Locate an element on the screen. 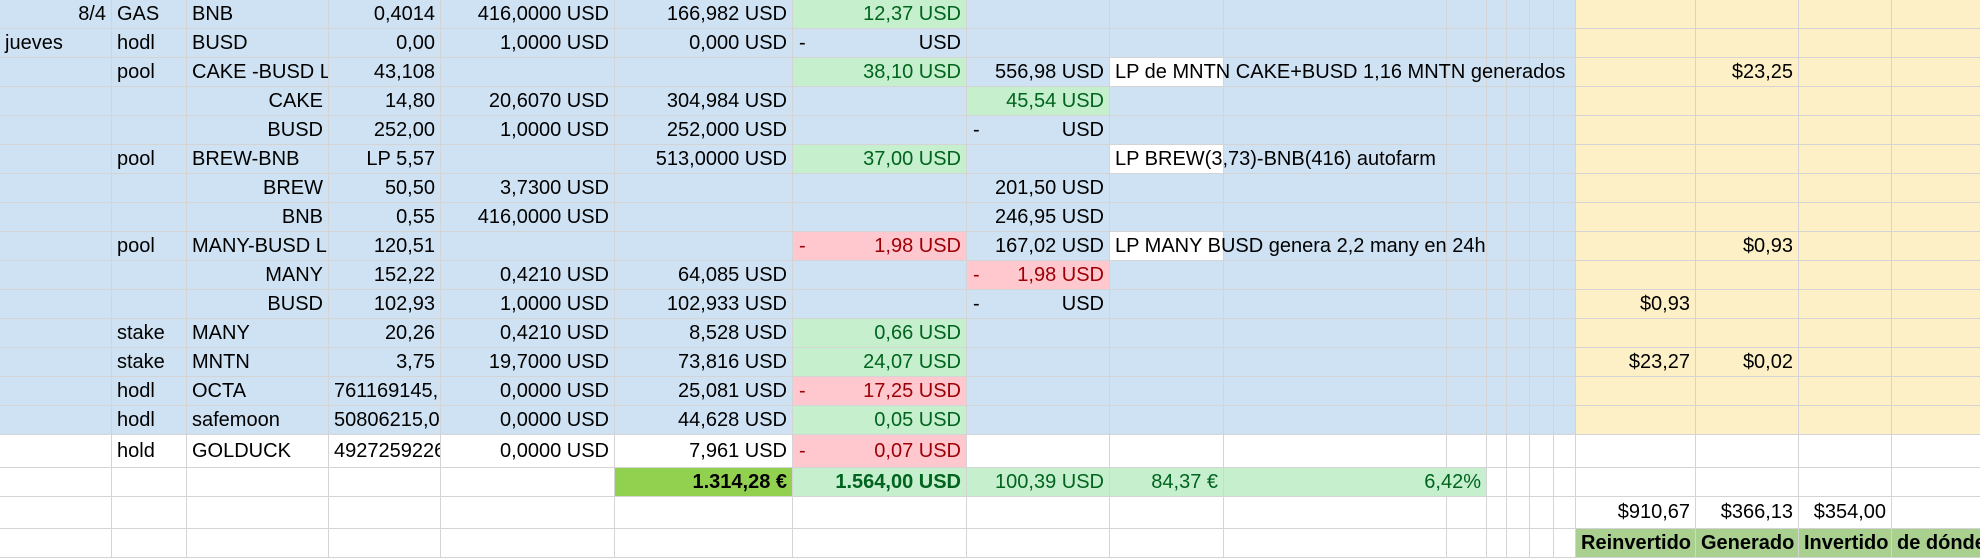 This screenshot has width=1980, height=558. cell-r16-c6: 7,961 USD is located at coordinates (704, 451).